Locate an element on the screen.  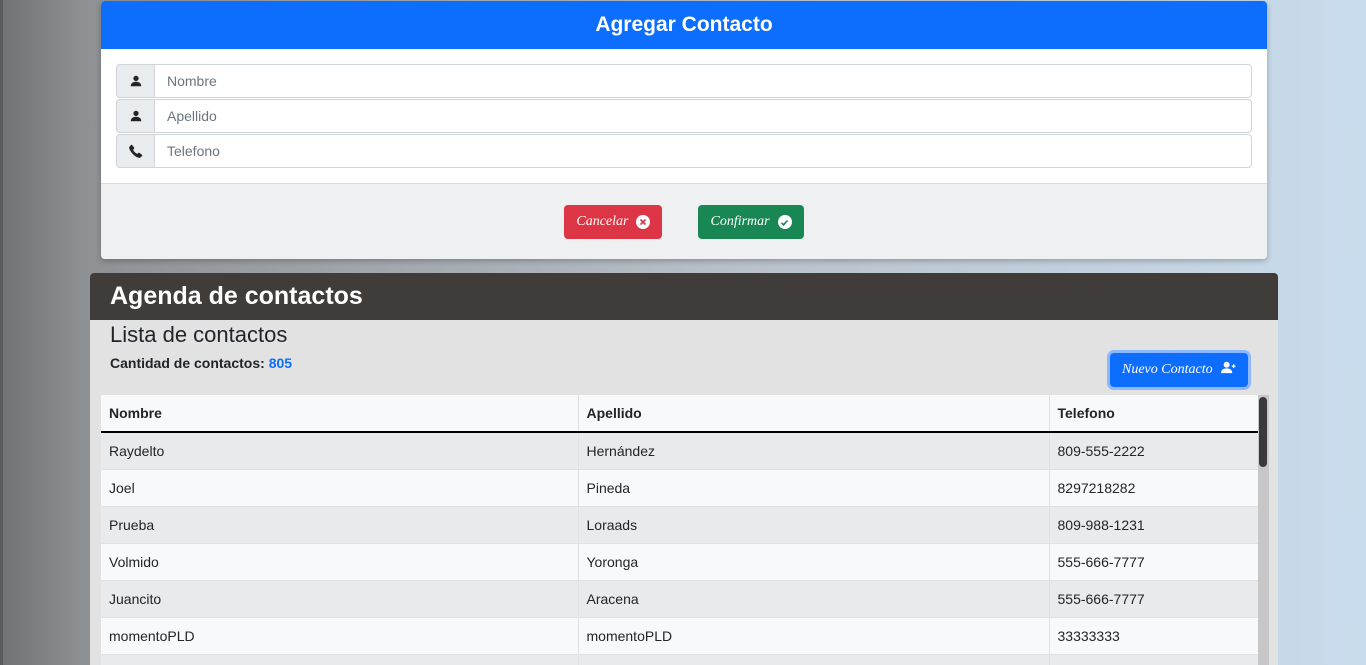
table-row is located at coordinates (679, 659).